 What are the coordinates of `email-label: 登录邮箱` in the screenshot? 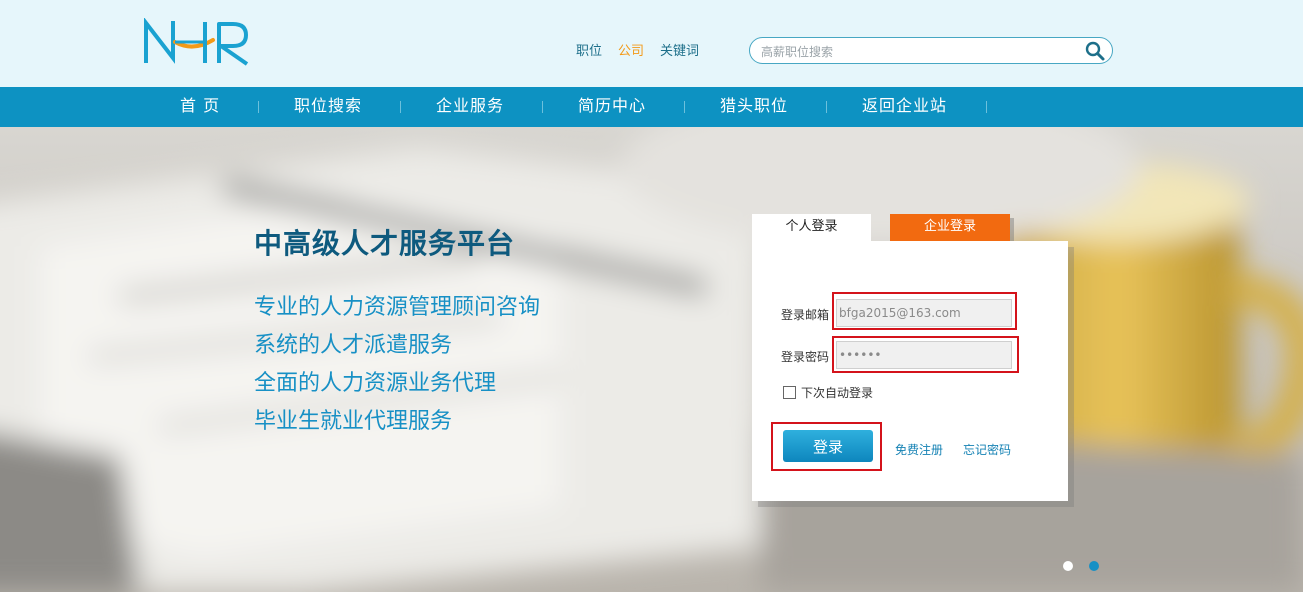 It's located at (805, 315).